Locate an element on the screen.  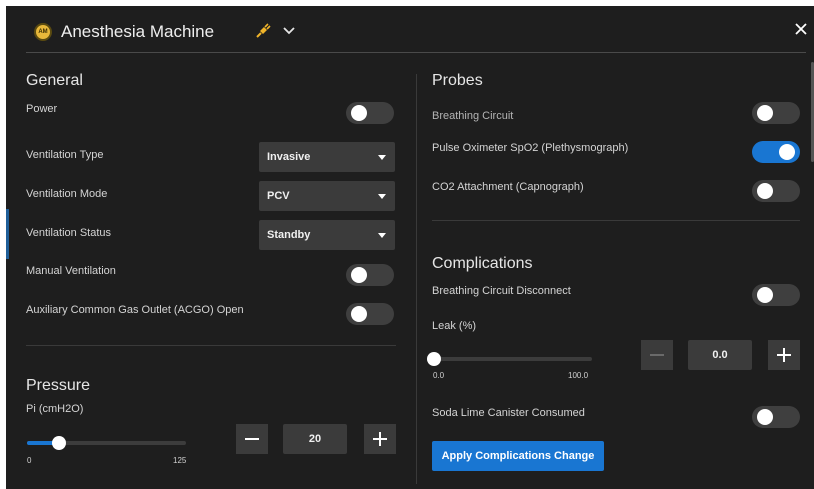
column-divider is located at coordinates (416, 279).